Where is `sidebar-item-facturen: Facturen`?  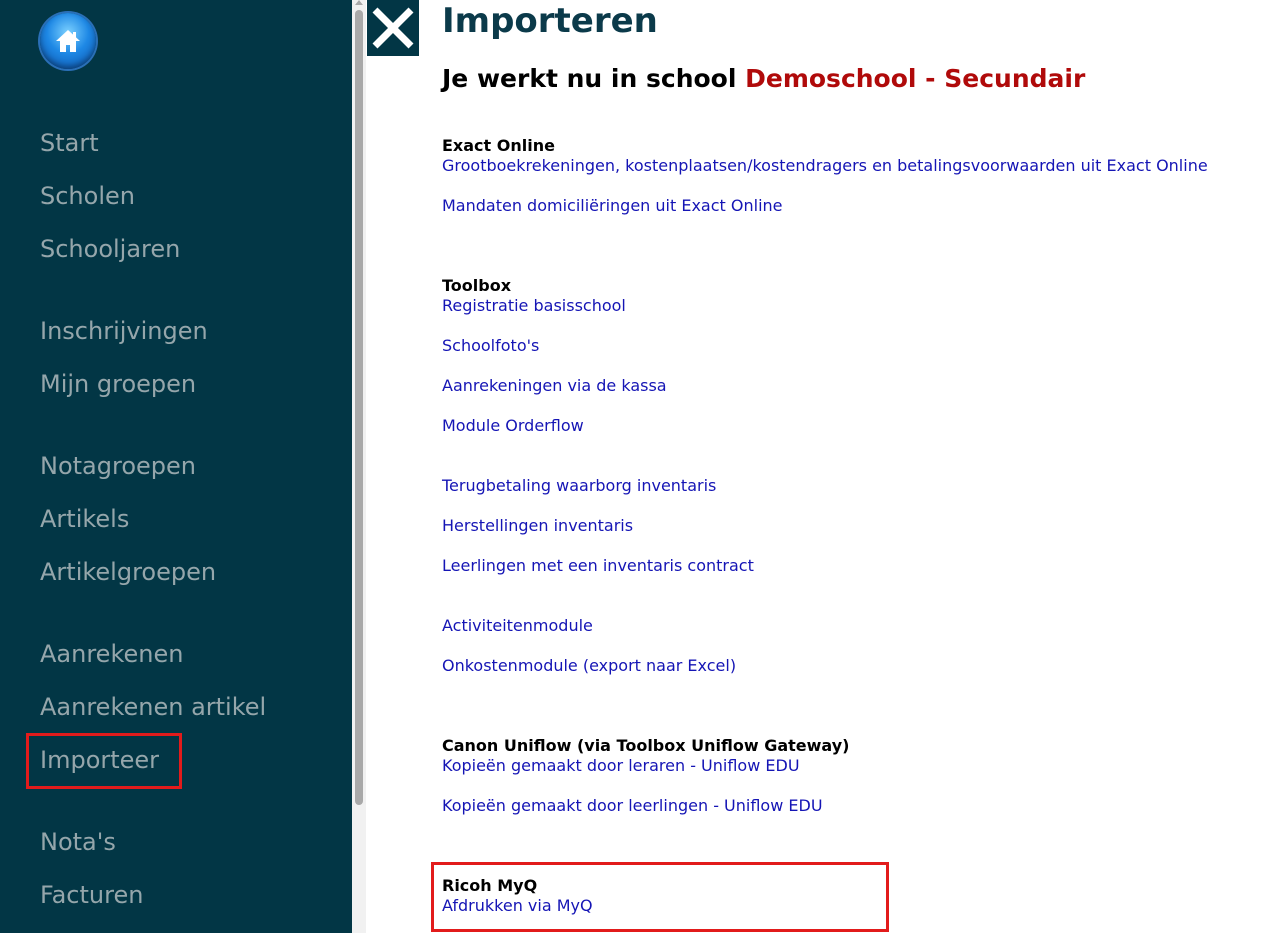 sidebar-item-facturen: Facturen is located at coordinates (91, 895).